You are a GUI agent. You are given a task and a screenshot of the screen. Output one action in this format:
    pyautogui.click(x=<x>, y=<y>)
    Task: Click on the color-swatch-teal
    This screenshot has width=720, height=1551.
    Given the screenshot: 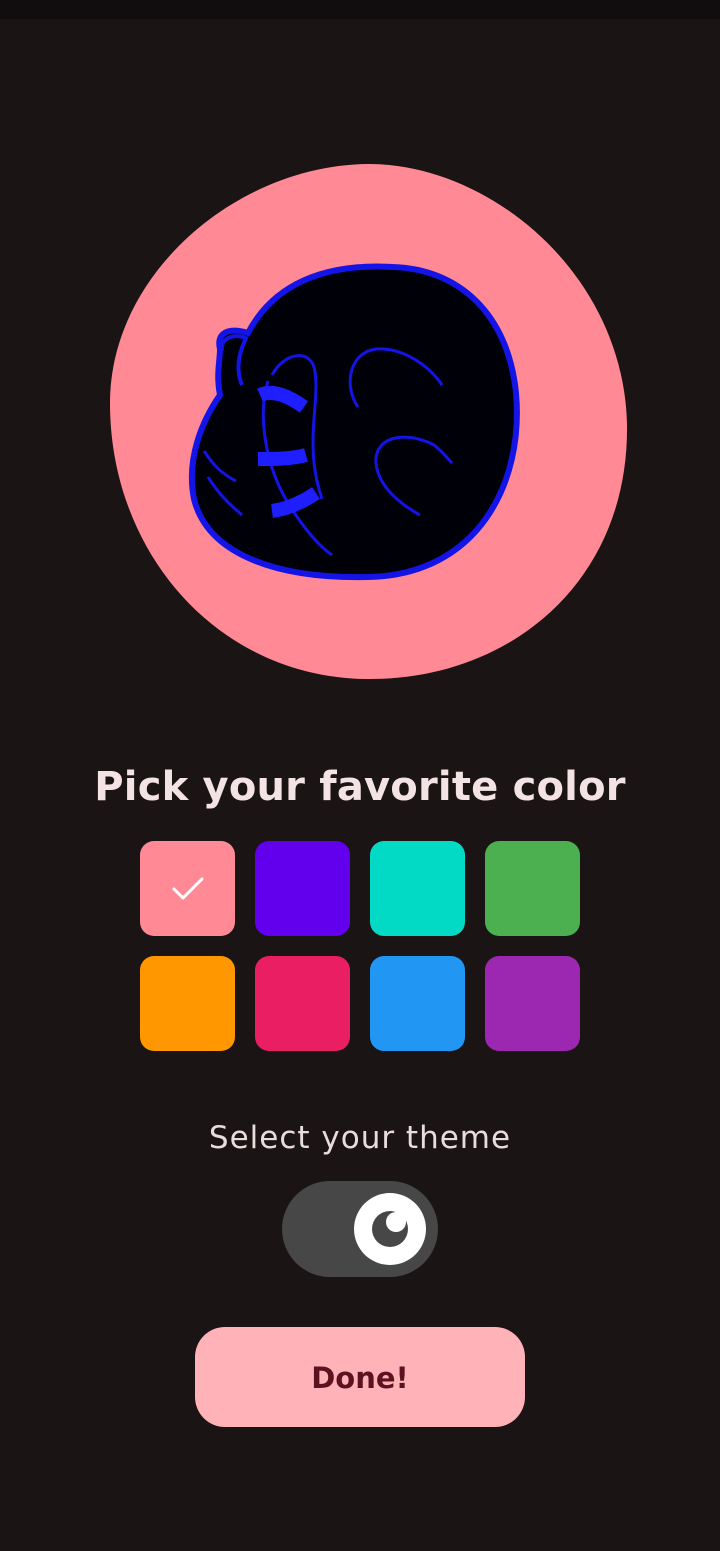 What is the action you would take?
    pyautogui.click(x=417, y=888)
    